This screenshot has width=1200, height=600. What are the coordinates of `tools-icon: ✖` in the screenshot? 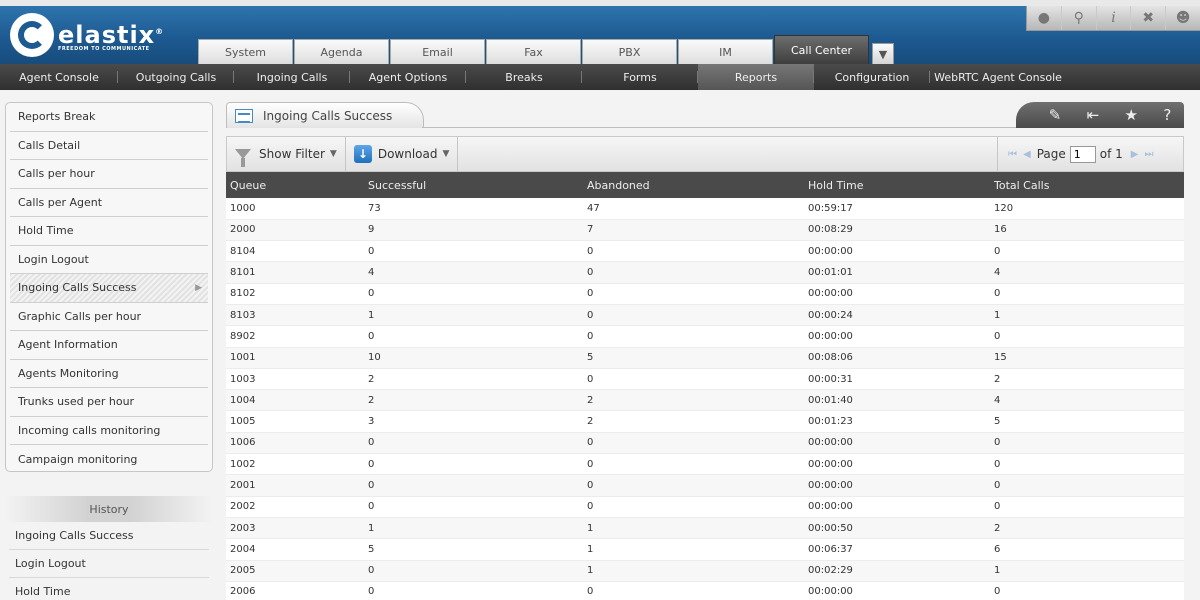 It's located at (1149, 18).